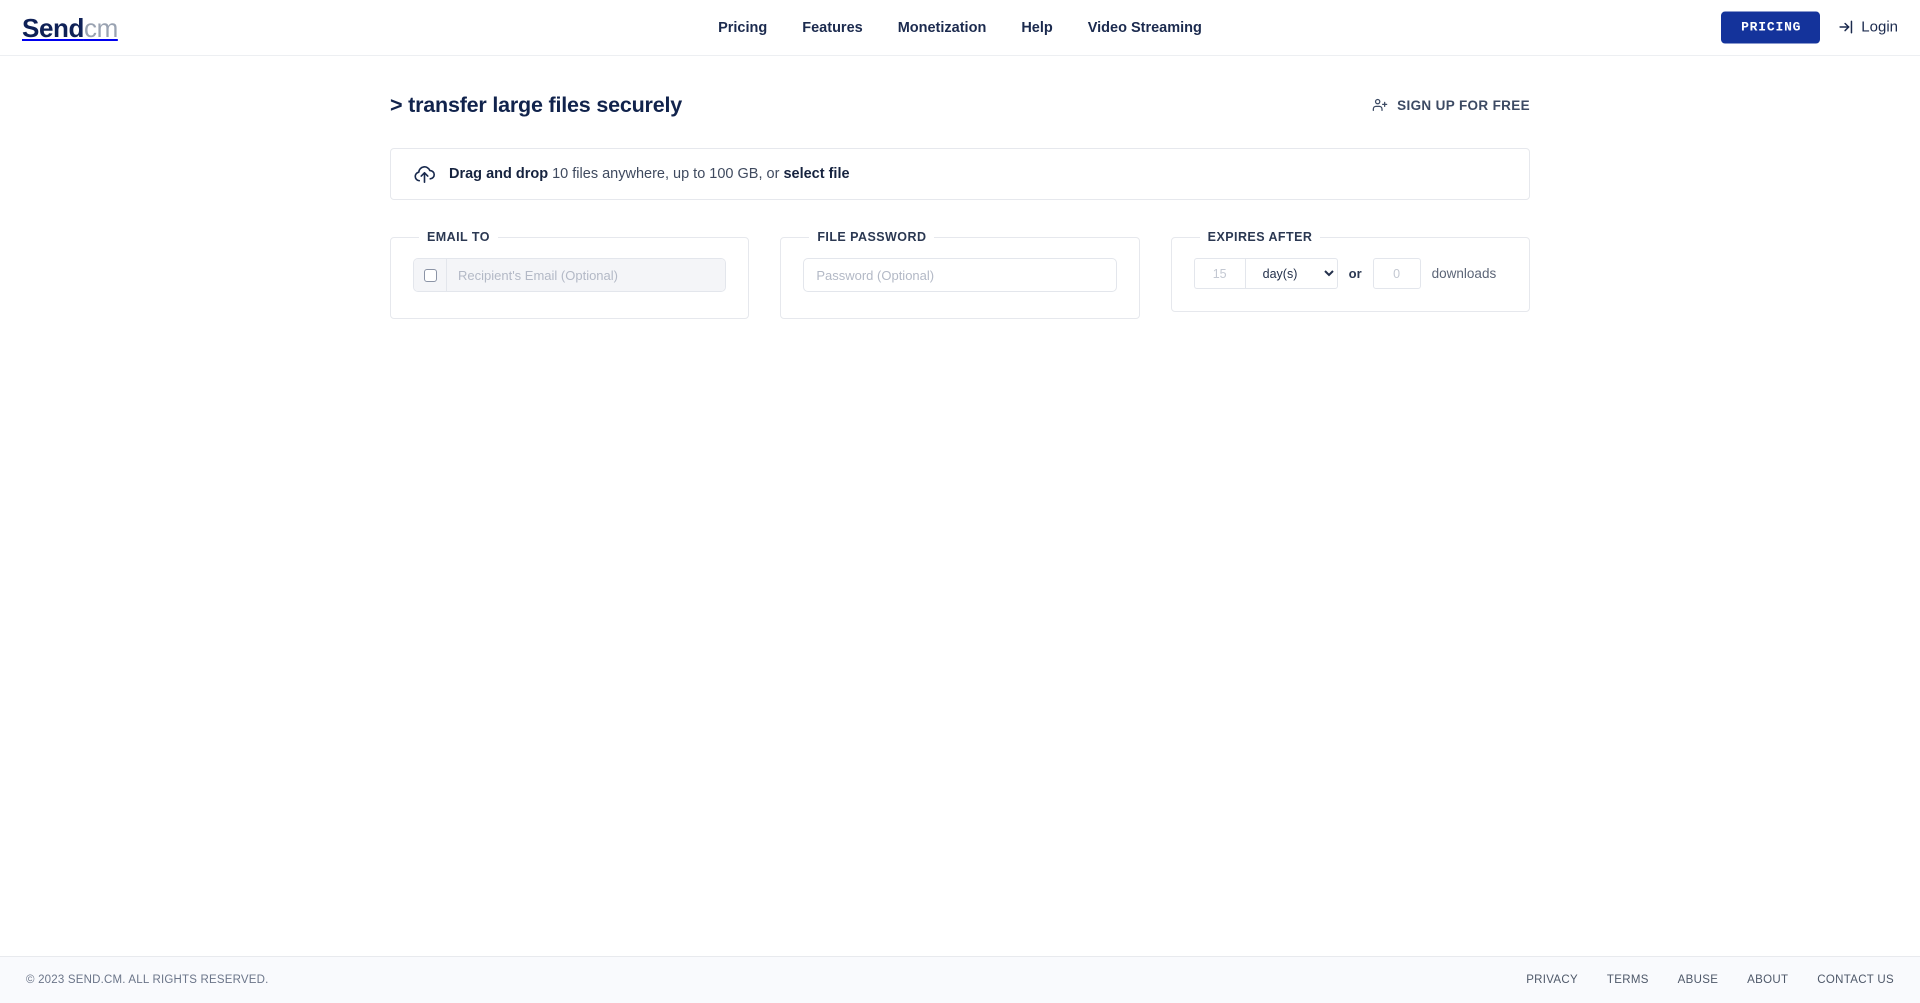  I want to click on login-arrow-icon, so click(1846, 27).